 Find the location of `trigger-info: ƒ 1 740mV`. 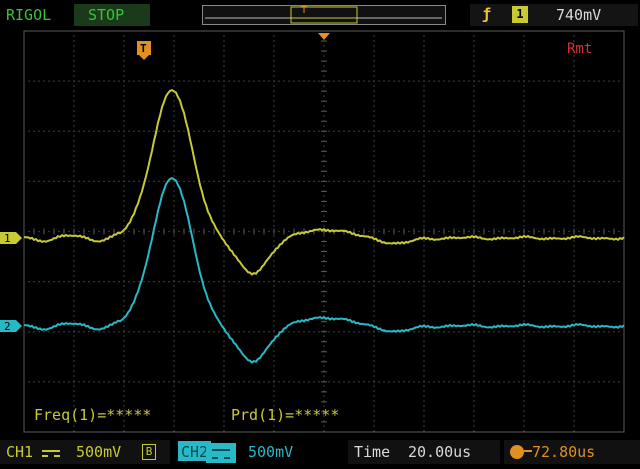

trigger-info: ƒ 1 740mV is located at coordinates (554, 15).